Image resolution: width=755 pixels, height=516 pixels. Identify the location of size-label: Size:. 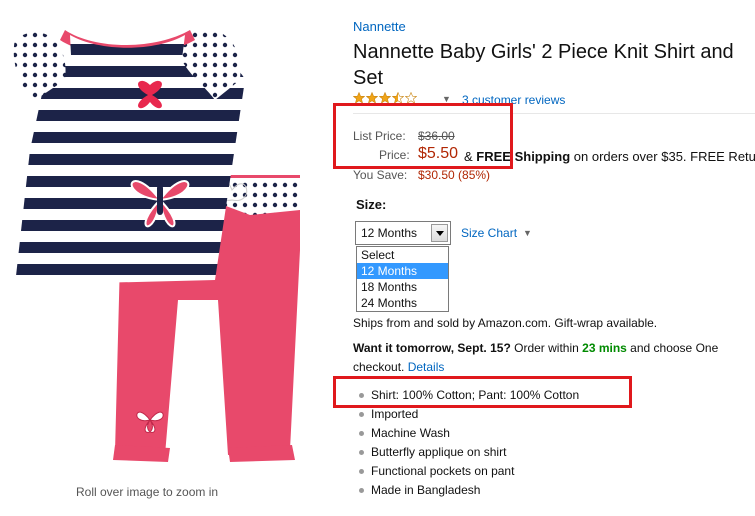
(371, 204).